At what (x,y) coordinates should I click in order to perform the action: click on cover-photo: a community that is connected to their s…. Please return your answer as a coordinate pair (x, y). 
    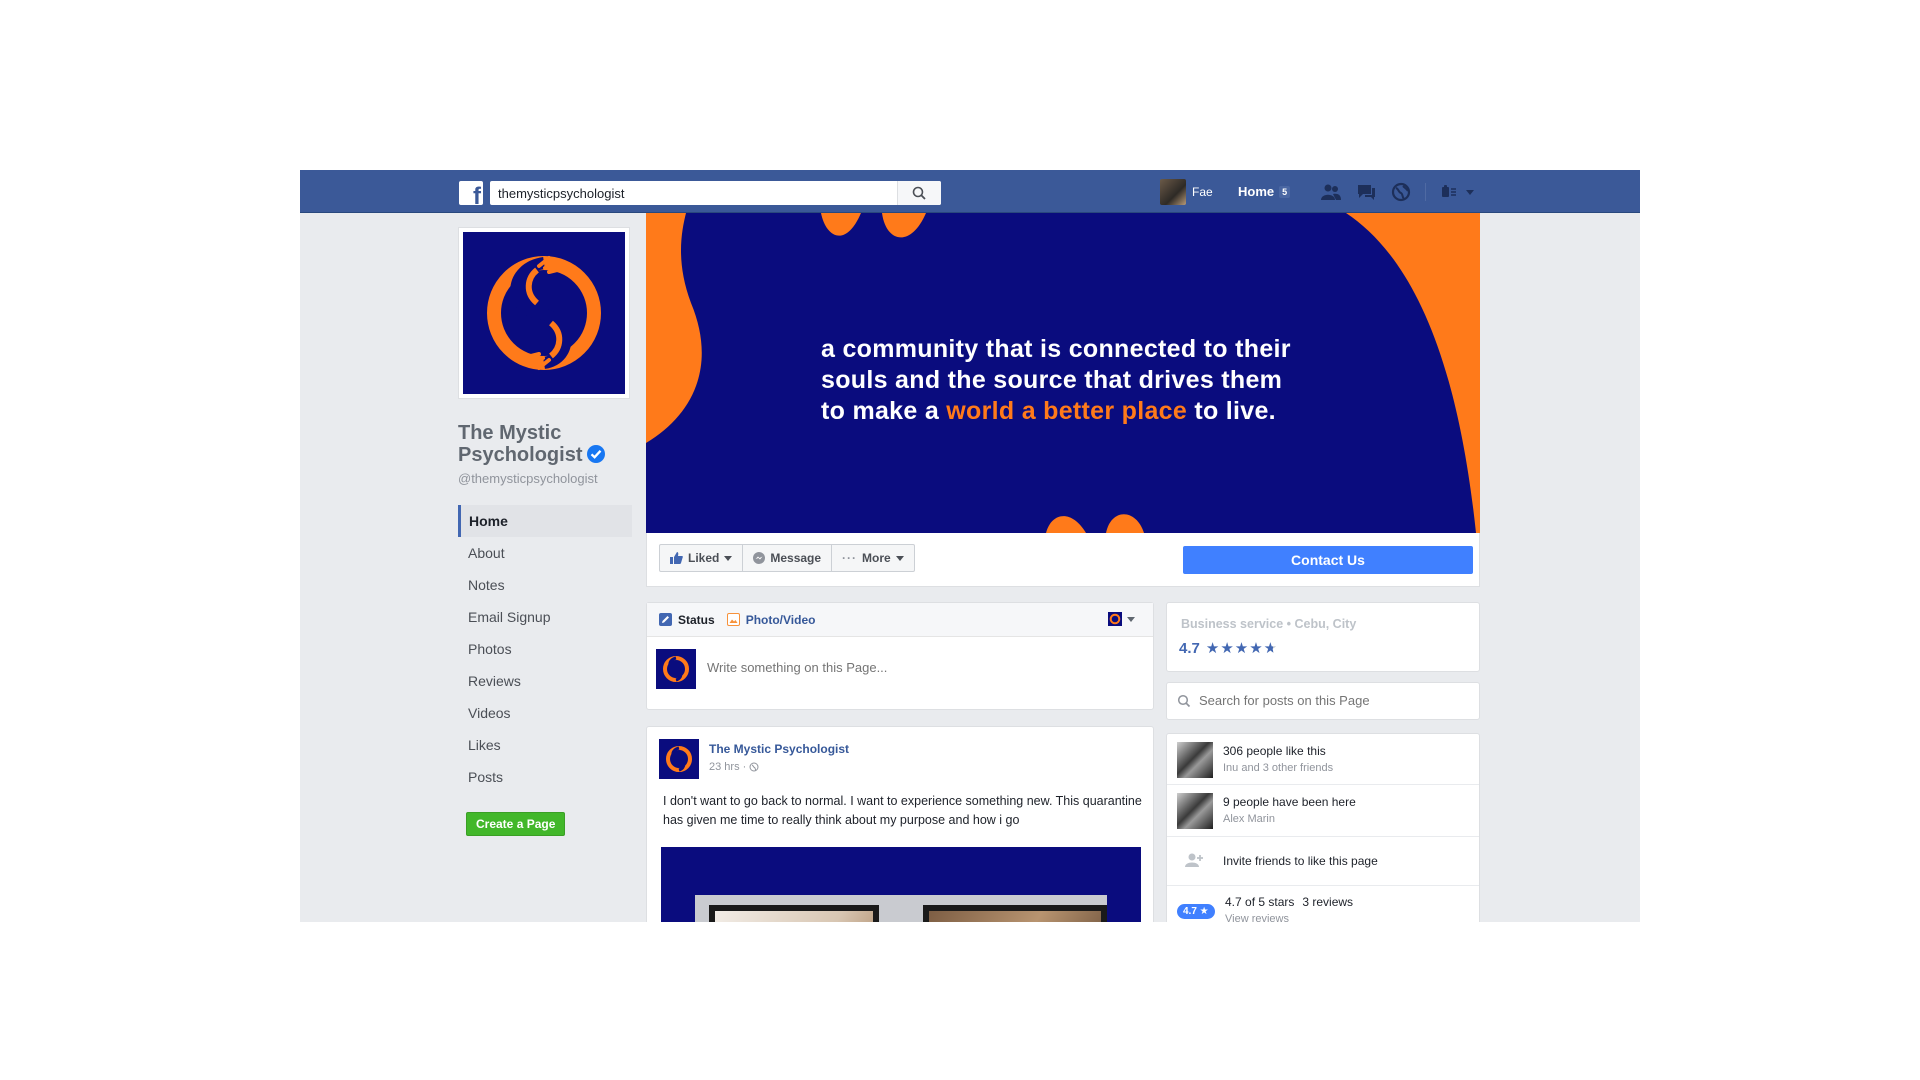
    Looking at the image, I should click on (1063, 373).